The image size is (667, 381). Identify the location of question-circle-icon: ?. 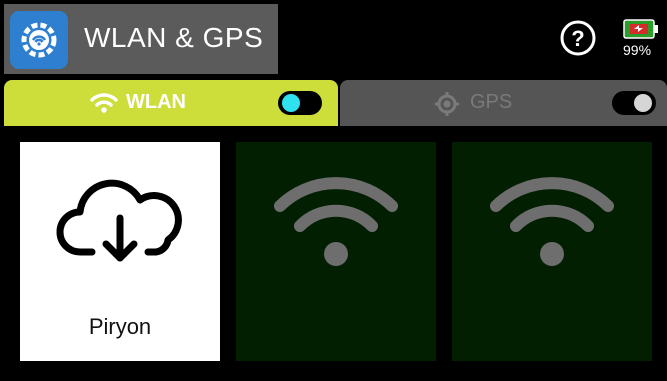
(578, 38).